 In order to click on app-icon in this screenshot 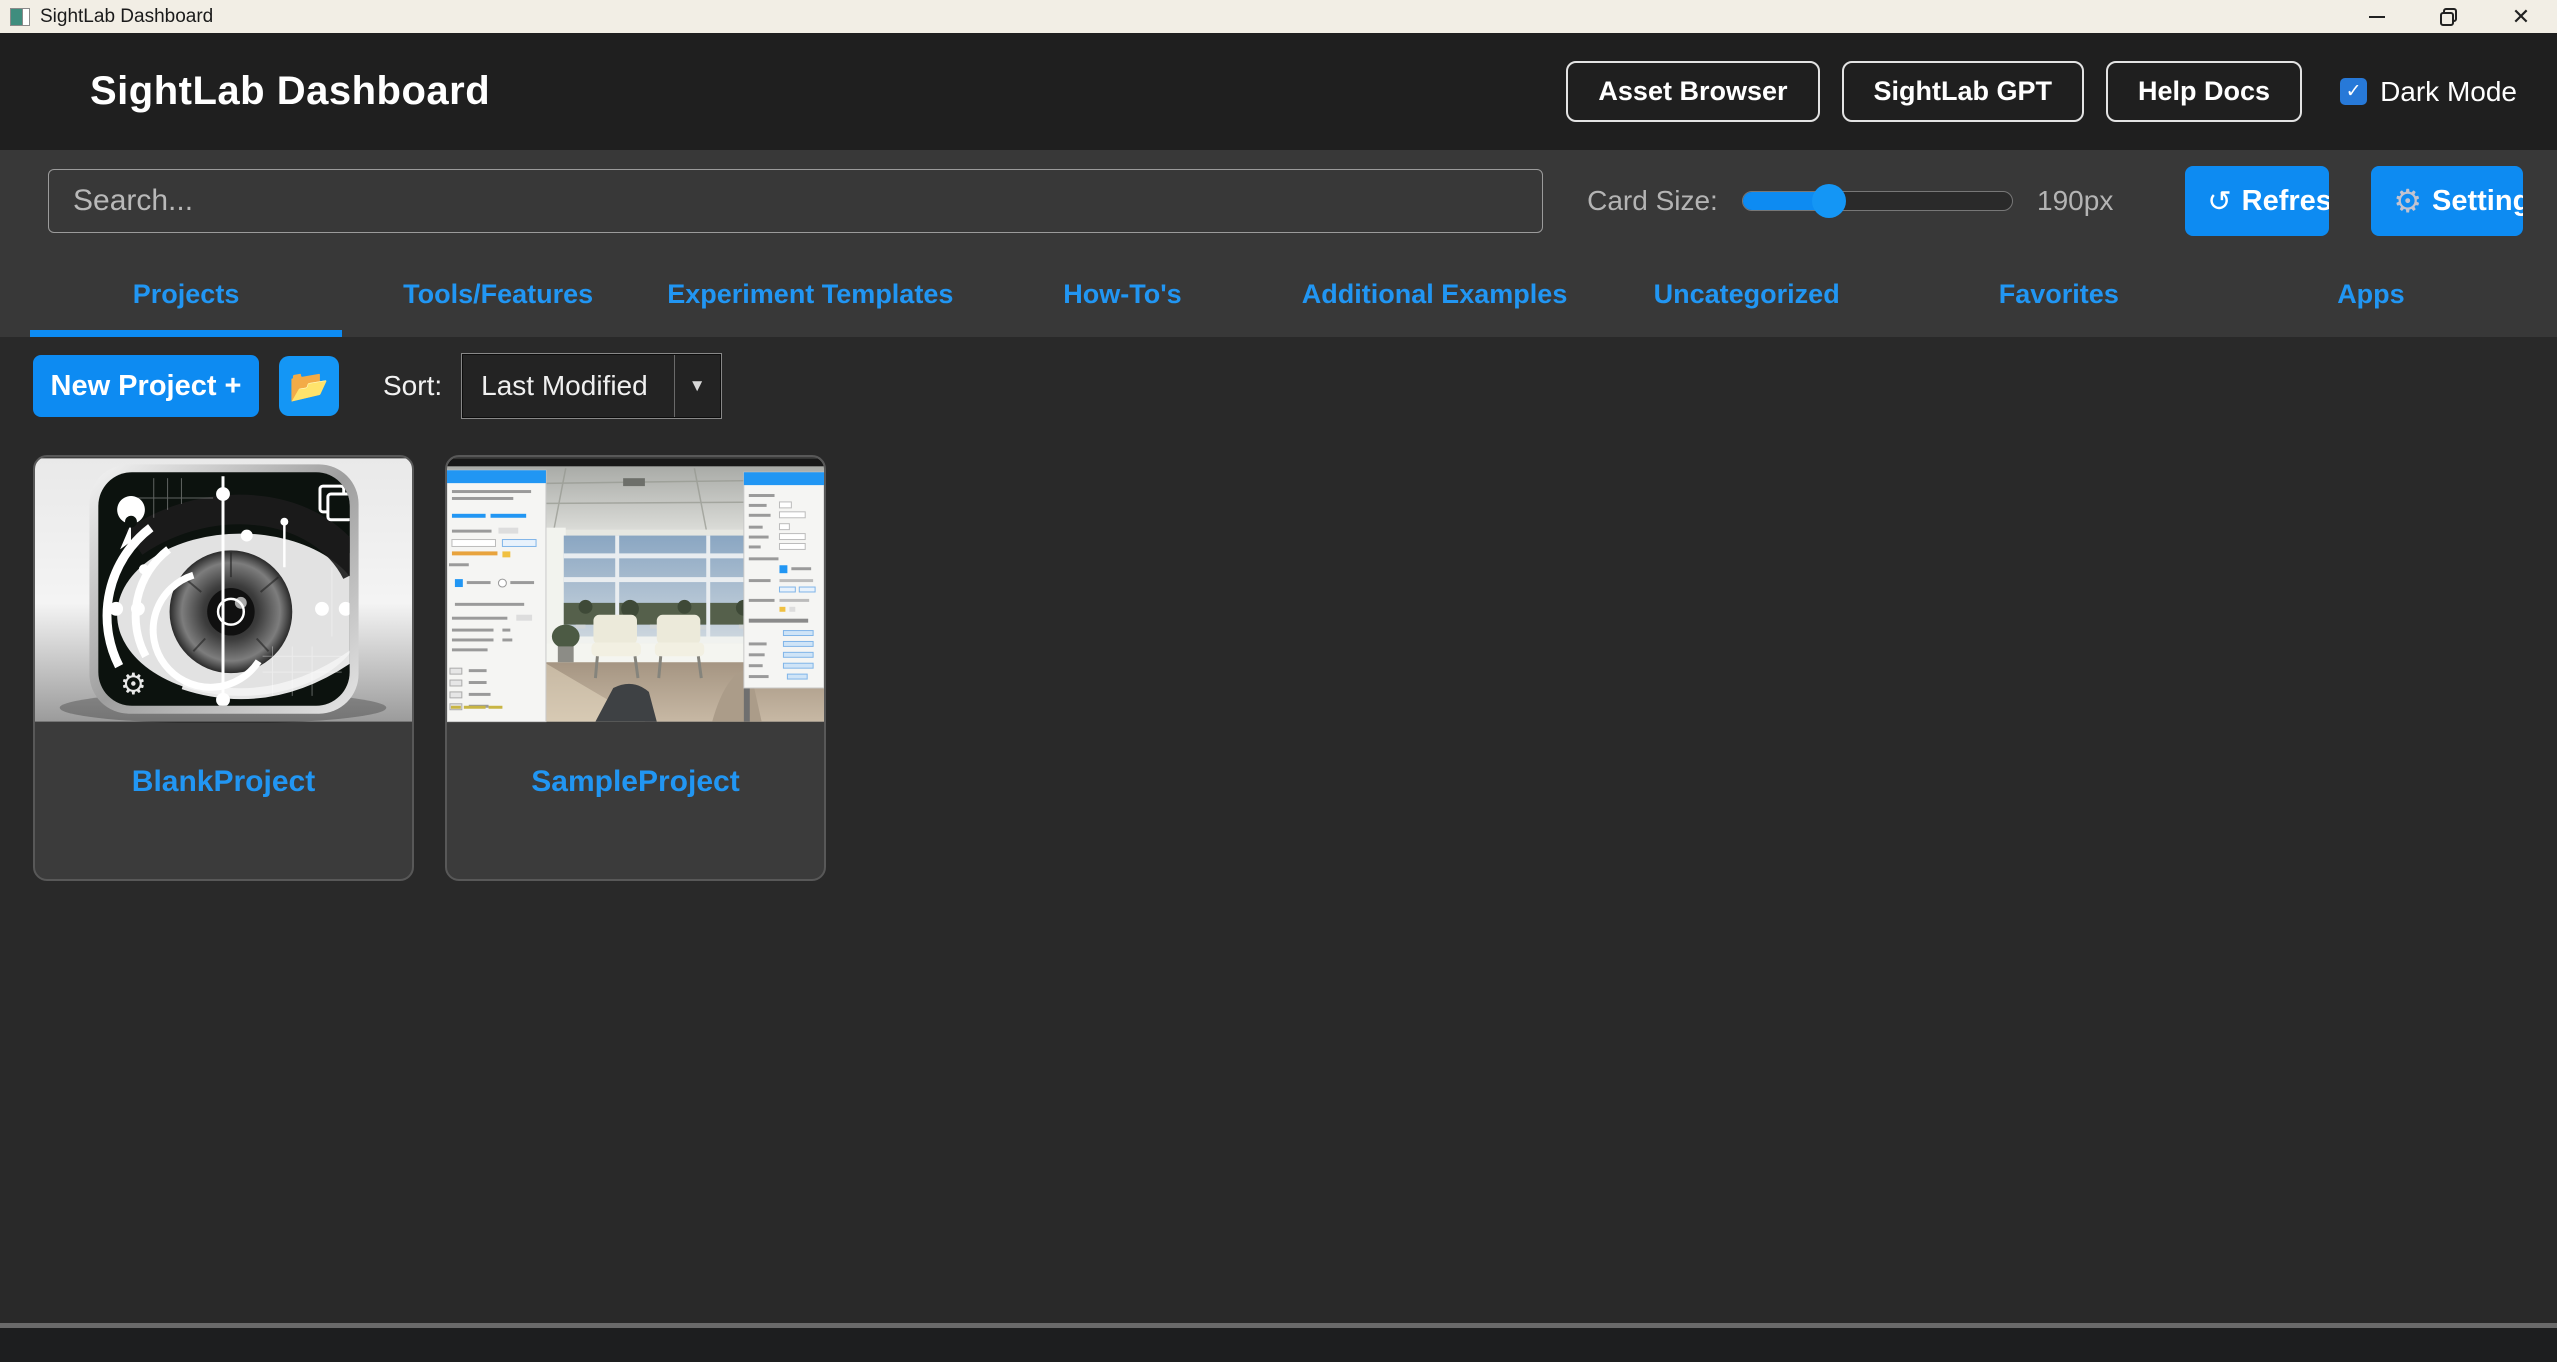, I will do `click(20, 16)`.